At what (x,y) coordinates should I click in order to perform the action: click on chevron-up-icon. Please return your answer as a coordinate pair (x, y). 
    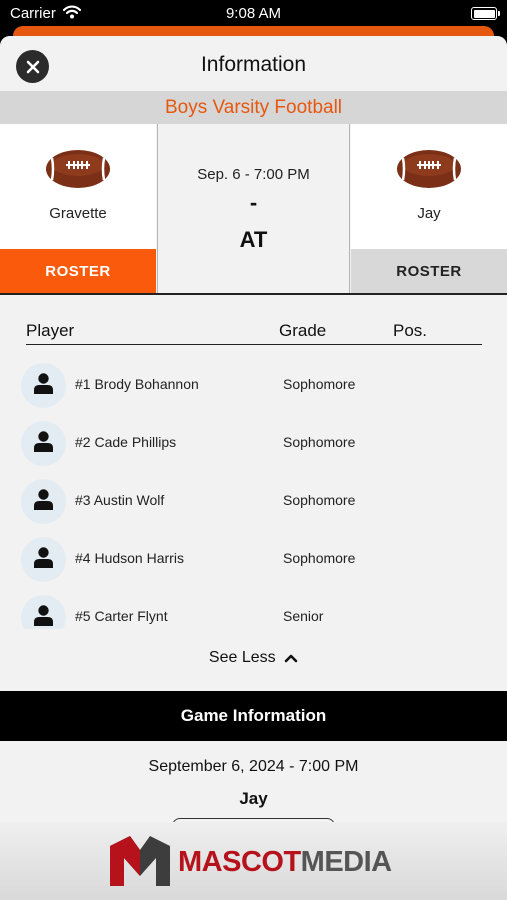
    Looking at the image, I should click on (291, 658).